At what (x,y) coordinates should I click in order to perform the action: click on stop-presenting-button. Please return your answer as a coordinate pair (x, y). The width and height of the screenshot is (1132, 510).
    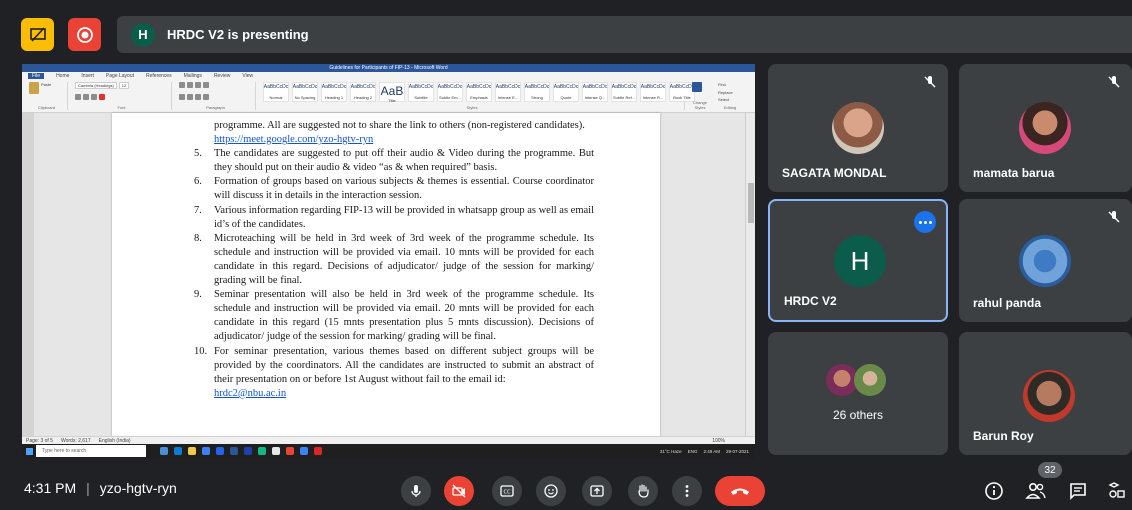
    Looking at the image, I should click on (84, 34).